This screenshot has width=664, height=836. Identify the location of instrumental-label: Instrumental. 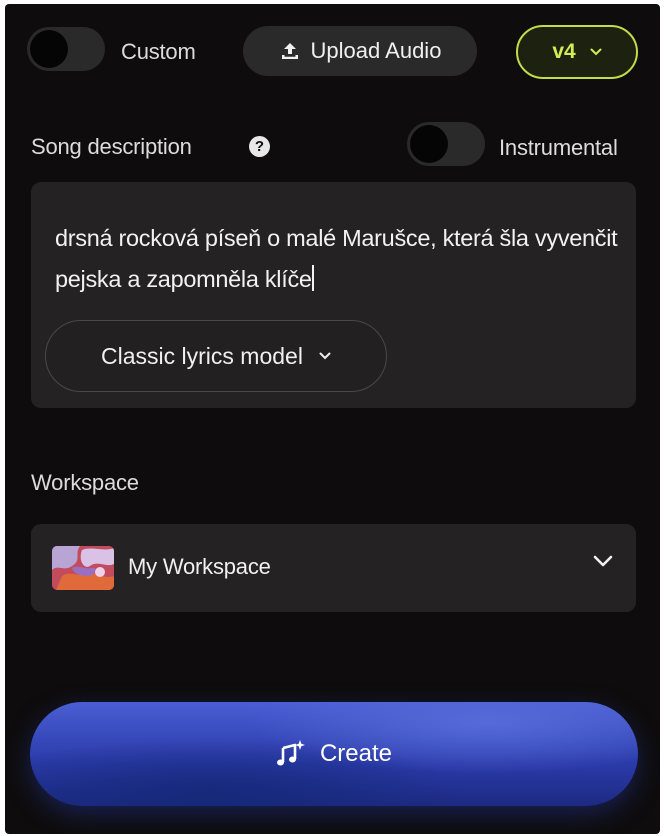
(558, 147).